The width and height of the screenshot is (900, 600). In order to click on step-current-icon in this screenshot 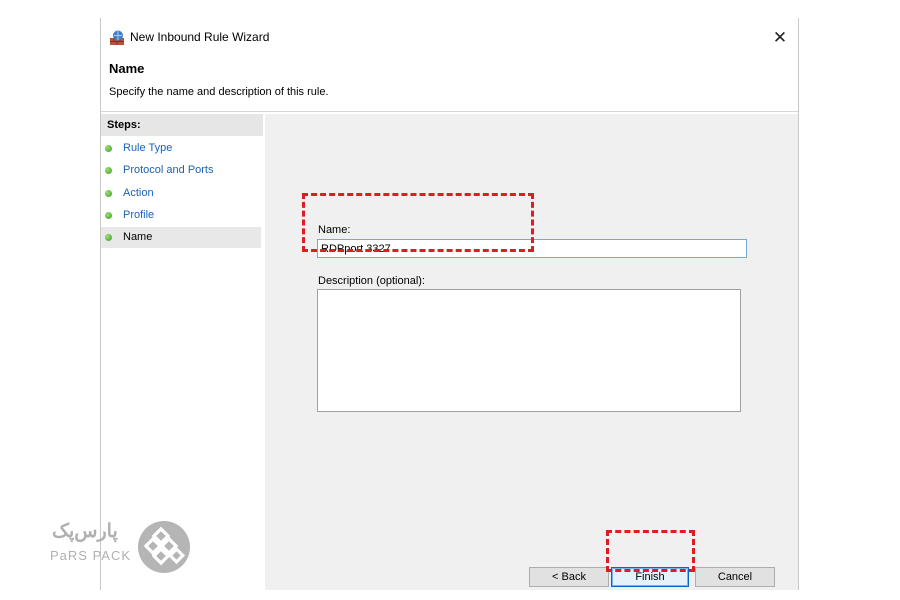, I will do `click(108, 237)`.